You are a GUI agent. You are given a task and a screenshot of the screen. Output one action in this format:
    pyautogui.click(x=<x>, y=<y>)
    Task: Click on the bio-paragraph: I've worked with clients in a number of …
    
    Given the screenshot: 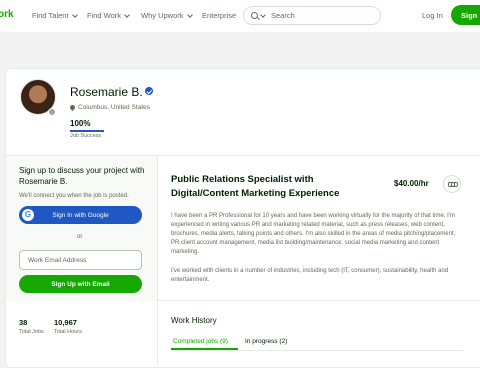 What is the action you would take?
    pyautogui.click(x=310, y=275)
    